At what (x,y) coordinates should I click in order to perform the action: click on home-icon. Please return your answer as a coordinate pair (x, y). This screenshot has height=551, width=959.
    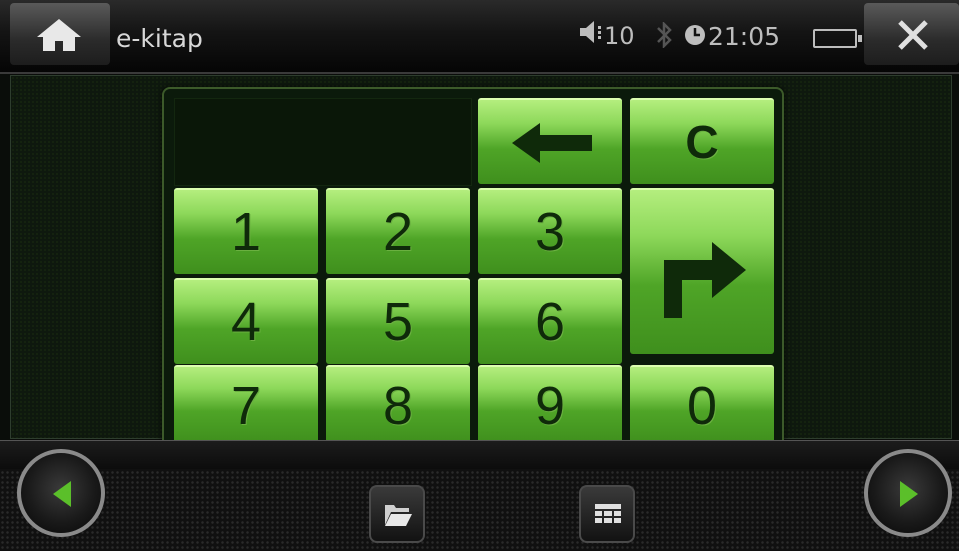
    Looking at the image, I should click on (59, 35).